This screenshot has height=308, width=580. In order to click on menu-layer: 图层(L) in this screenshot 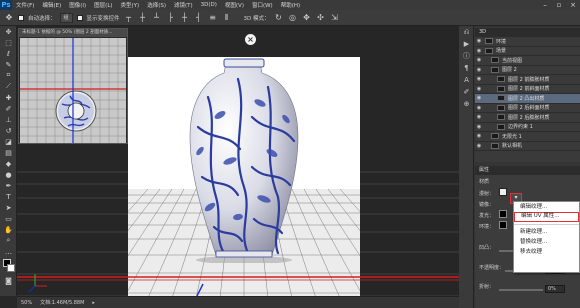, I will do `click(103, 5)`.